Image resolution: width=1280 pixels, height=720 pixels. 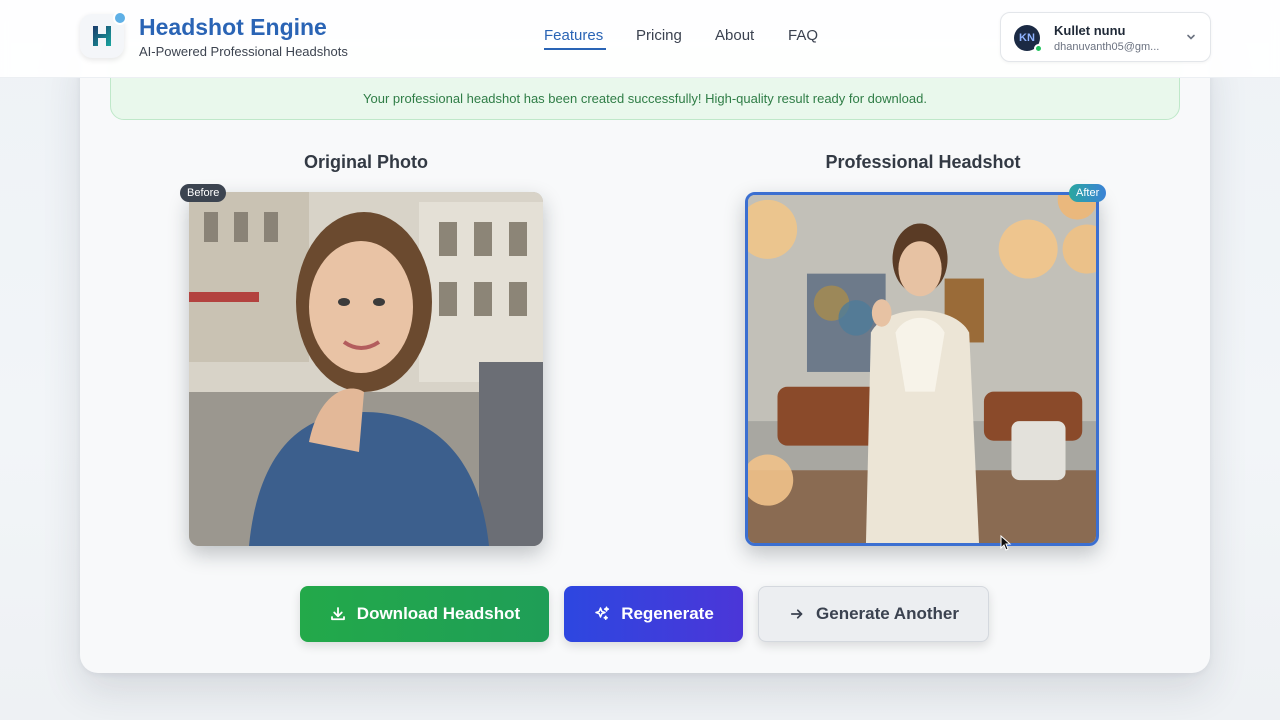 What do you see at coordinates (922, 369) in the screenshot?
I see `professional-headshot-photo` at bounding box center [922, 369].